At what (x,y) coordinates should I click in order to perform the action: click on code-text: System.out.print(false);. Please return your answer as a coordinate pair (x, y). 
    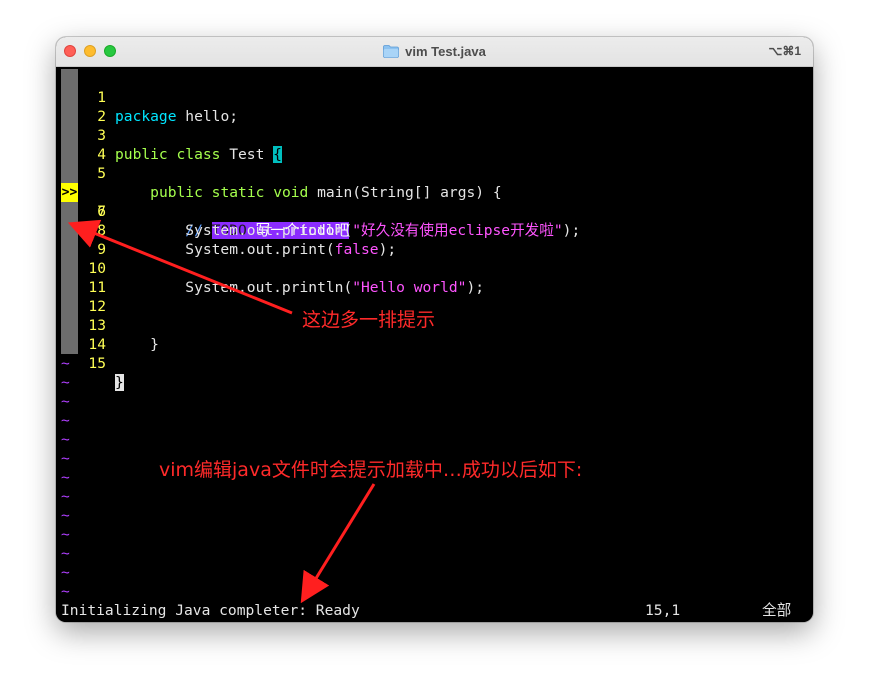
    Looking at the image, I should click on (255, 249).